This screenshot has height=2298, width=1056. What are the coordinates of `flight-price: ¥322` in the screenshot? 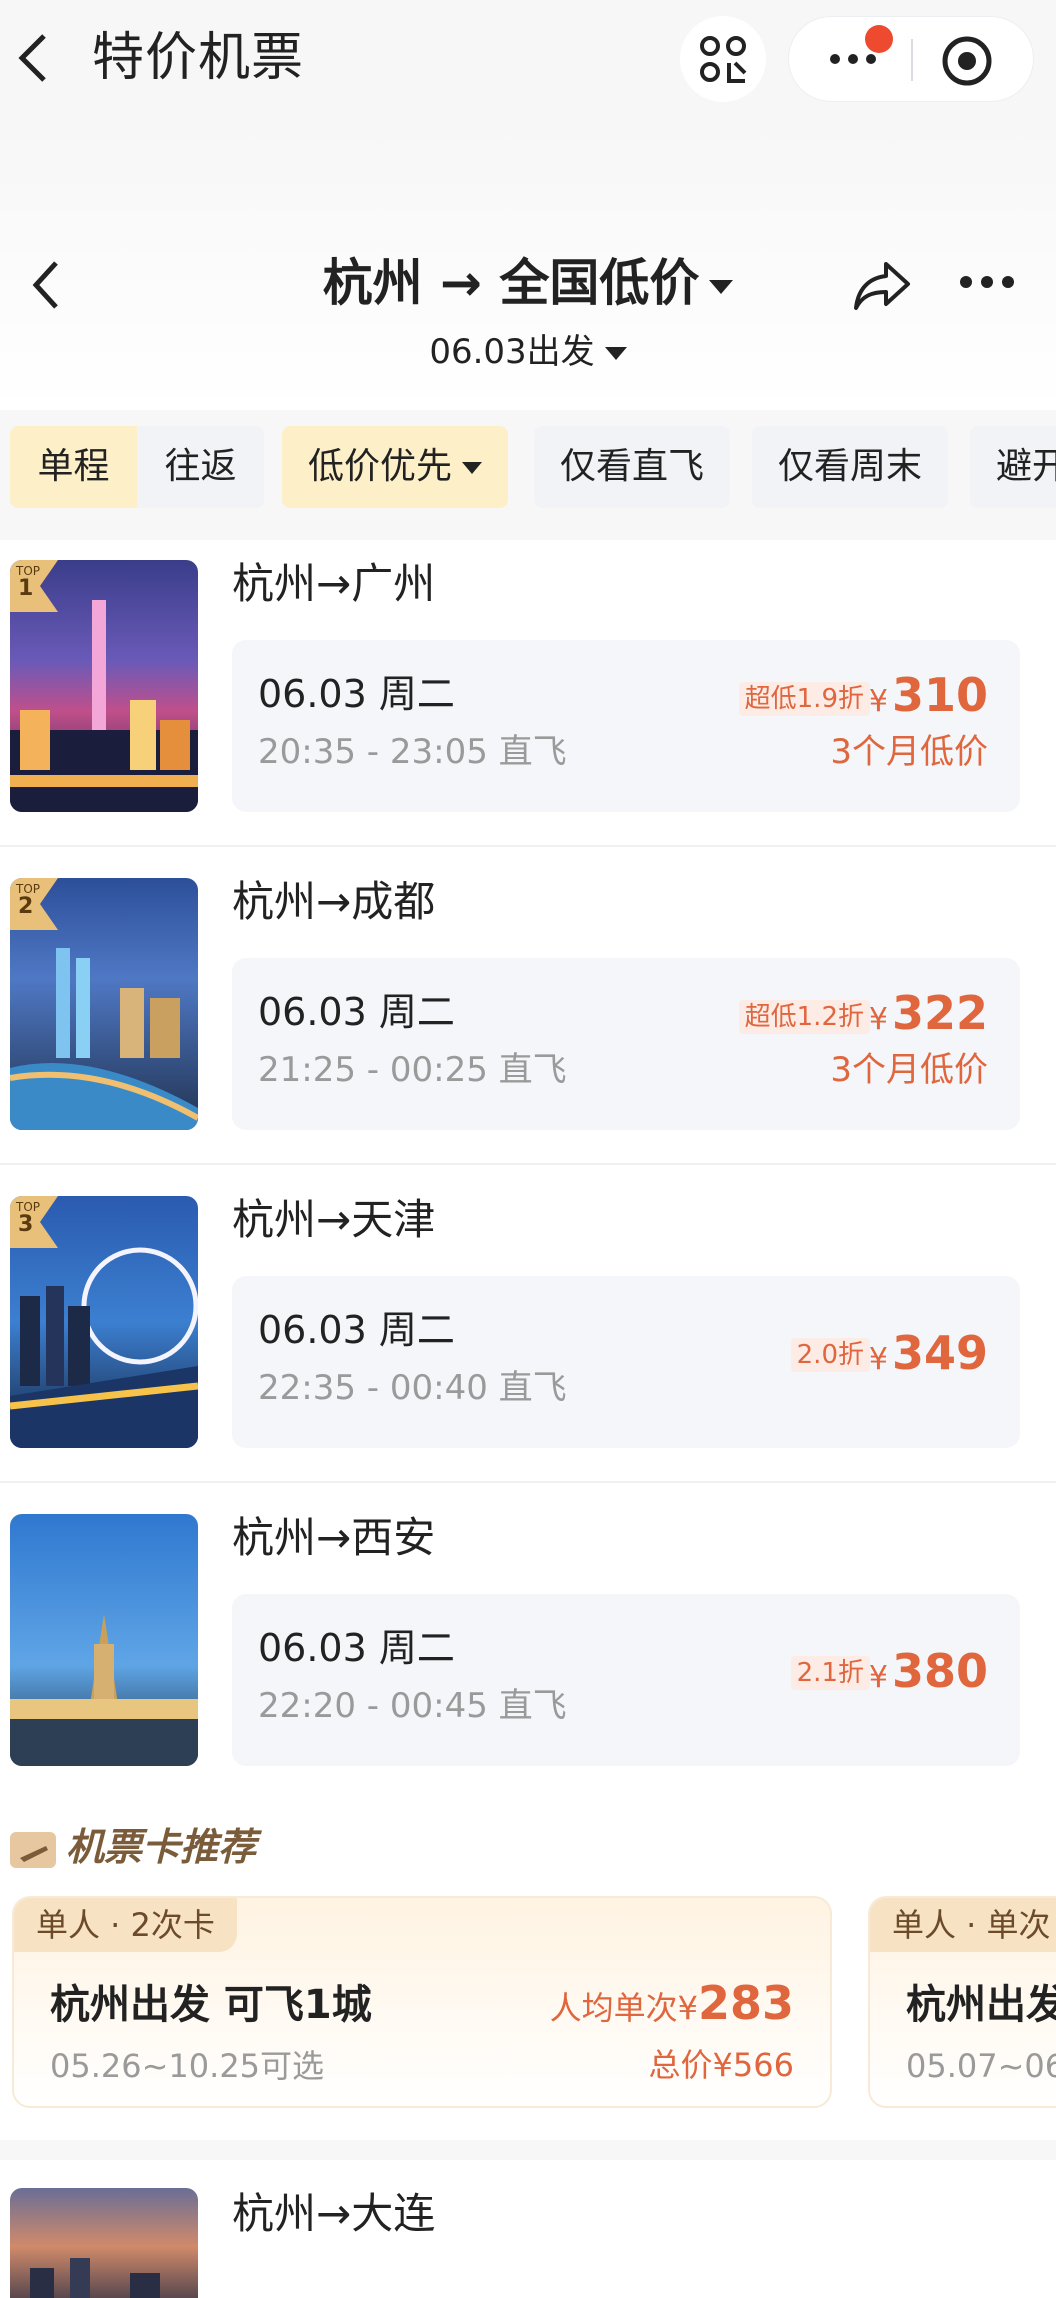 It's located at (928, 1016).